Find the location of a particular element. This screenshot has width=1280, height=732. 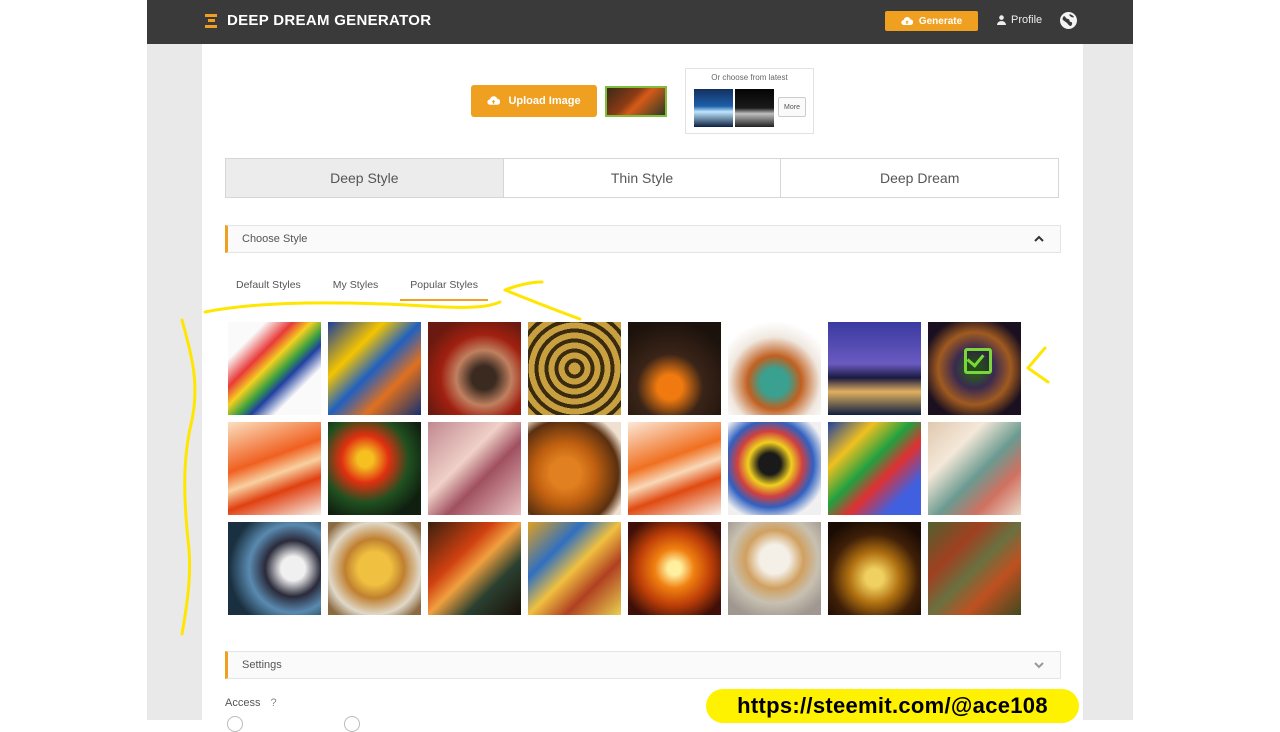

choose-style-panel-header: Choose Style is located at coordinates (643, 239).